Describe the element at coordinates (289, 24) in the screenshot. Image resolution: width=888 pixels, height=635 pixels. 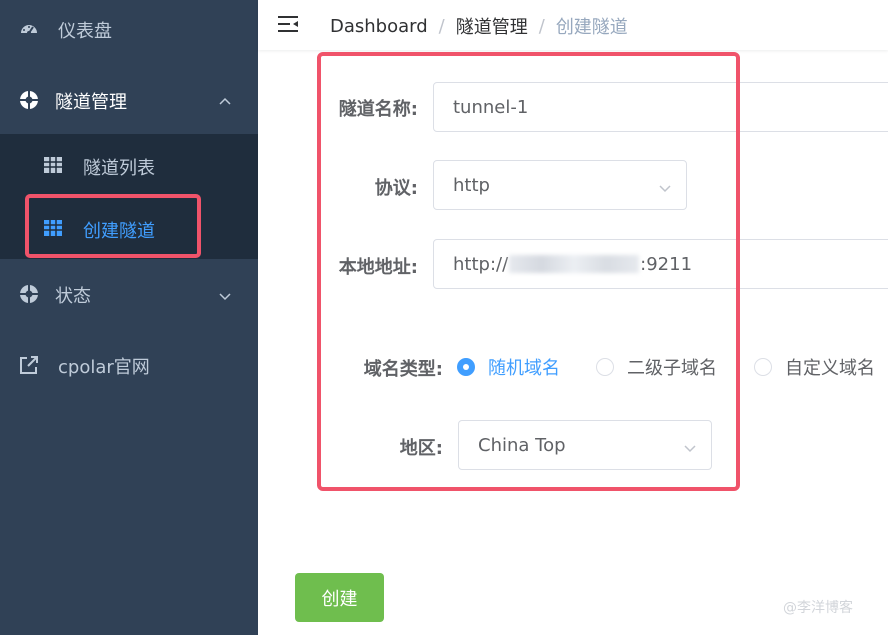
I see `hamburger-icon` at that location.